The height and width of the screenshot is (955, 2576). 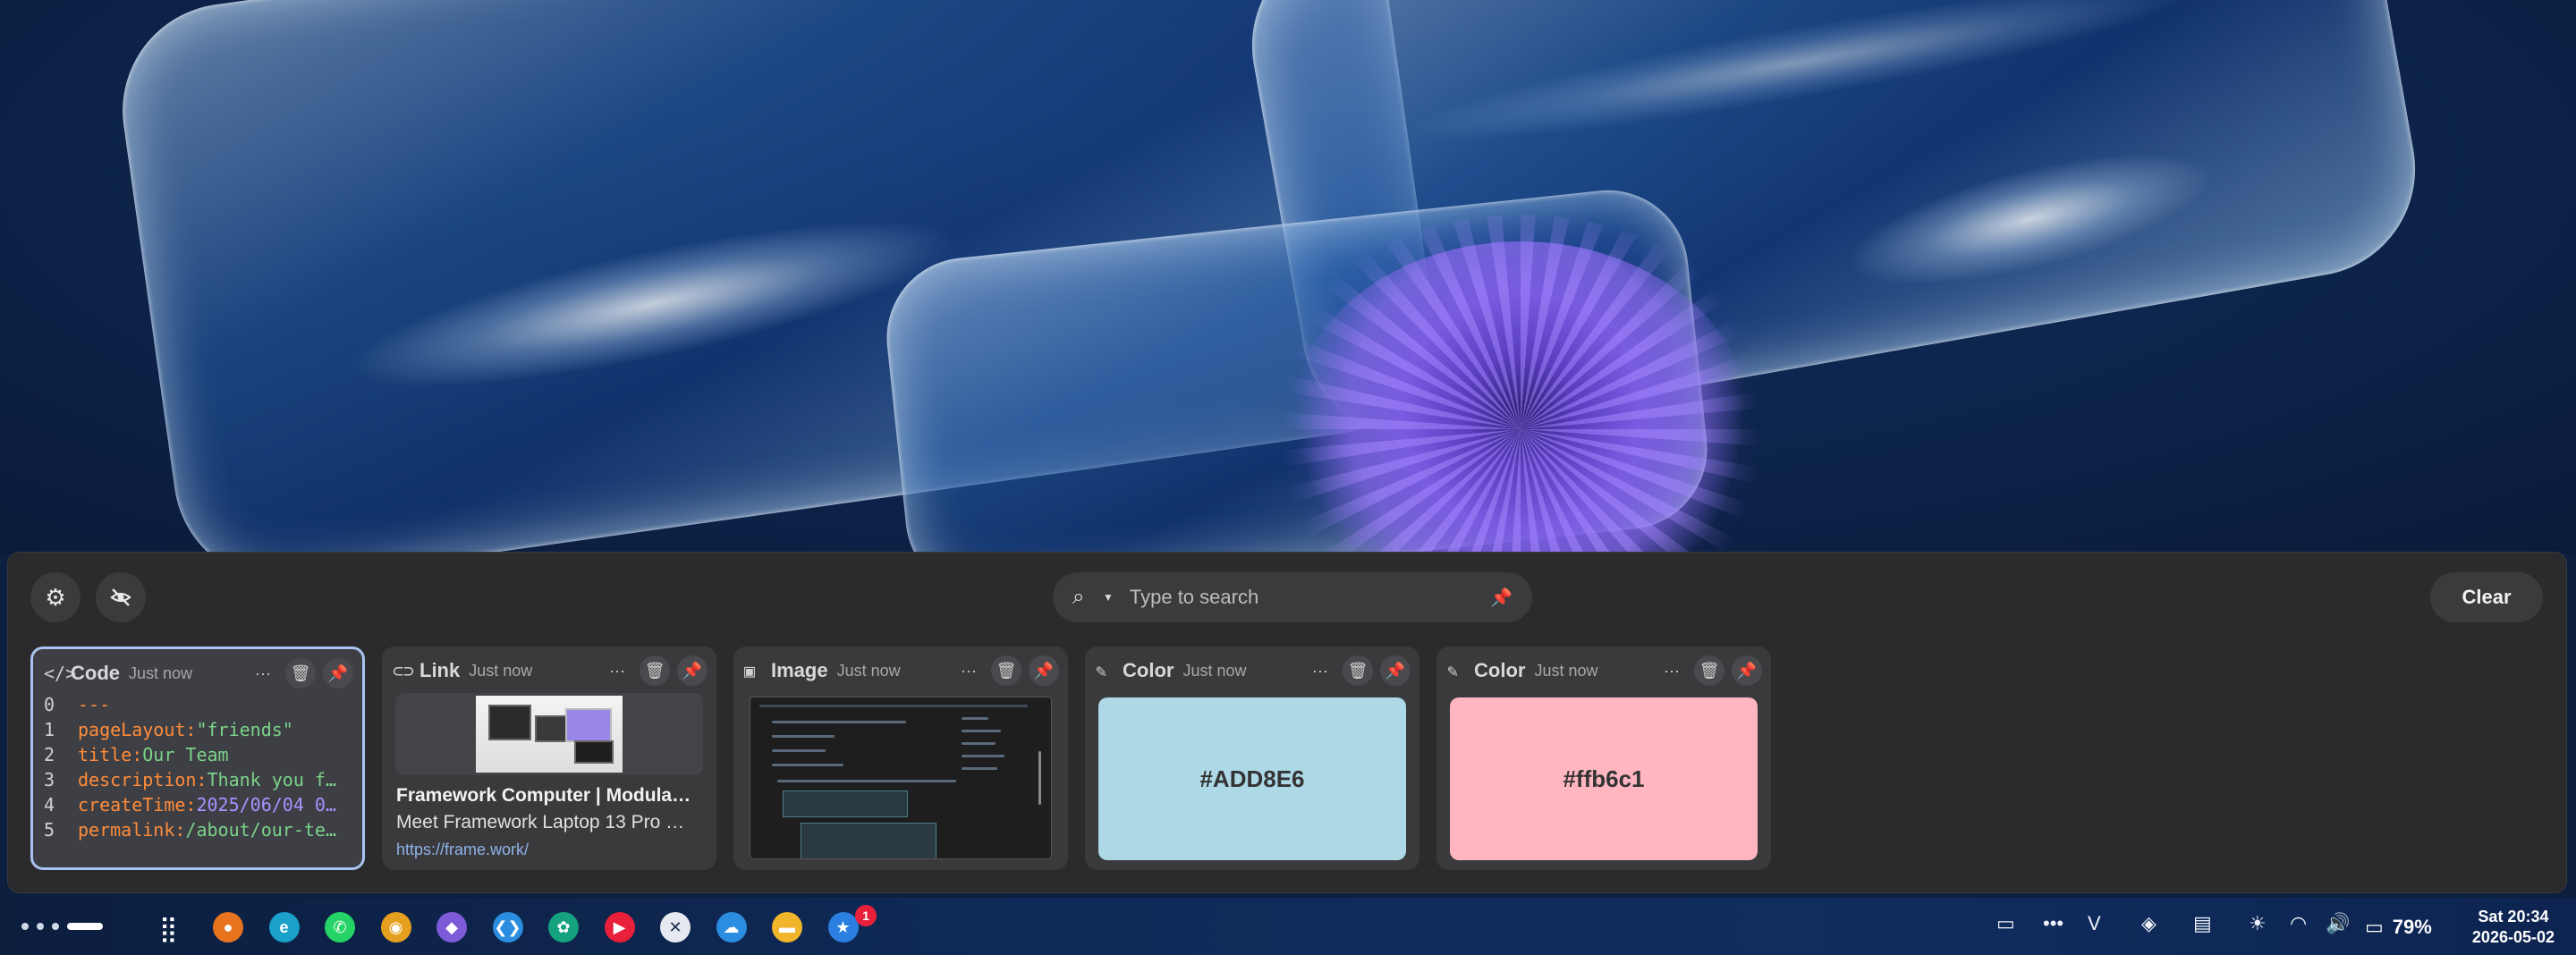 What do you see at coordinates (2053, 923) in the screenshot?
I see `more-tray-icon: •••` at bounding box center [2053, 923].